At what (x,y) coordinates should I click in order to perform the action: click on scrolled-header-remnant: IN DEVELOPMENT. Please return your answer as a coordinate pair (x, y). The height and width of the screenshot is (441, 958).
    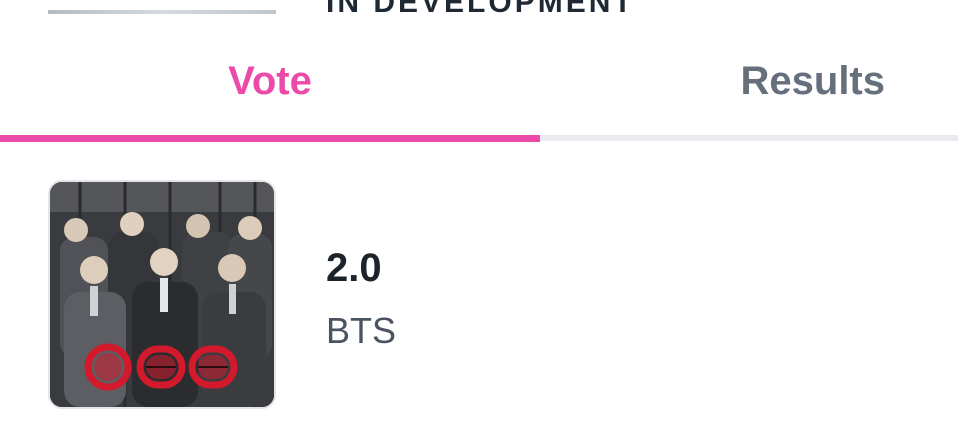
    Looking at the image, I should click on (479, 11).